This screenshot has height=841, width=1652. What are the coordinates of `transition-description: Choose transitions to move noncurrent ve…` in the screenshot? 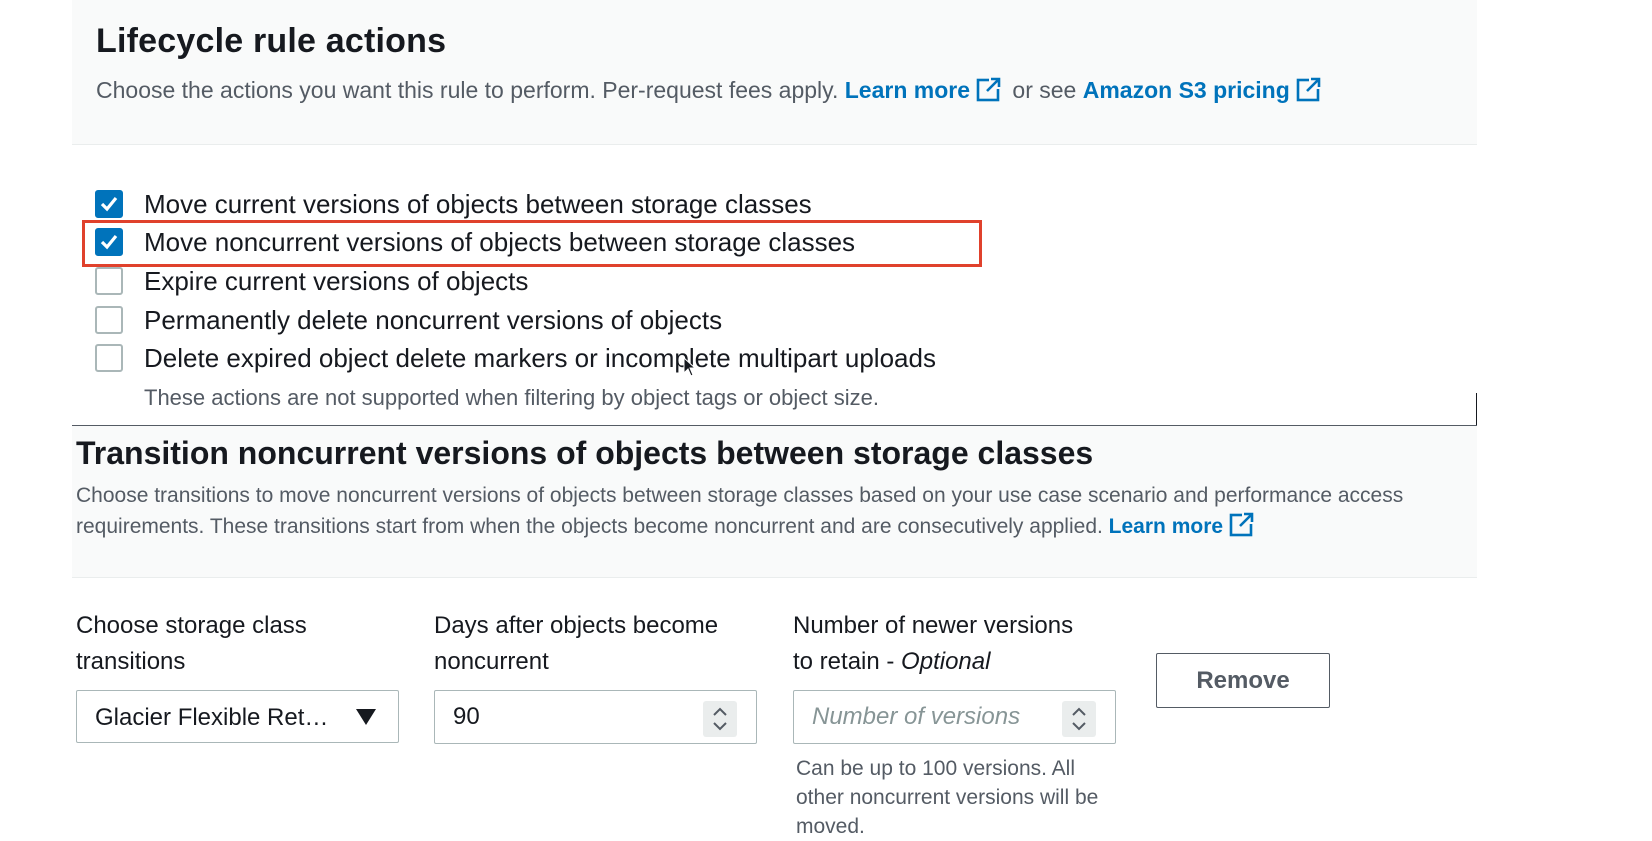 It's located at (781, 511).